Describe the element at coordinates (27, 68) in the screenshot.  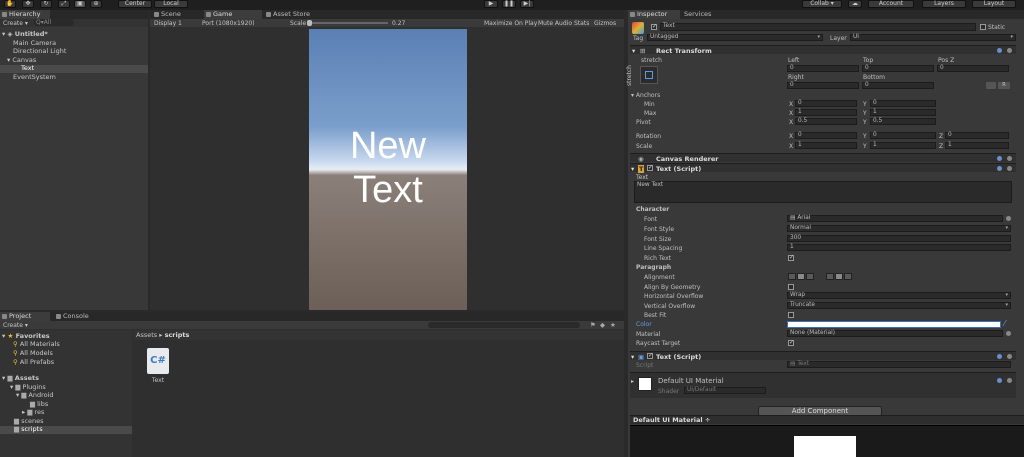
I see `hierarchy-item-text: Text` at that location.